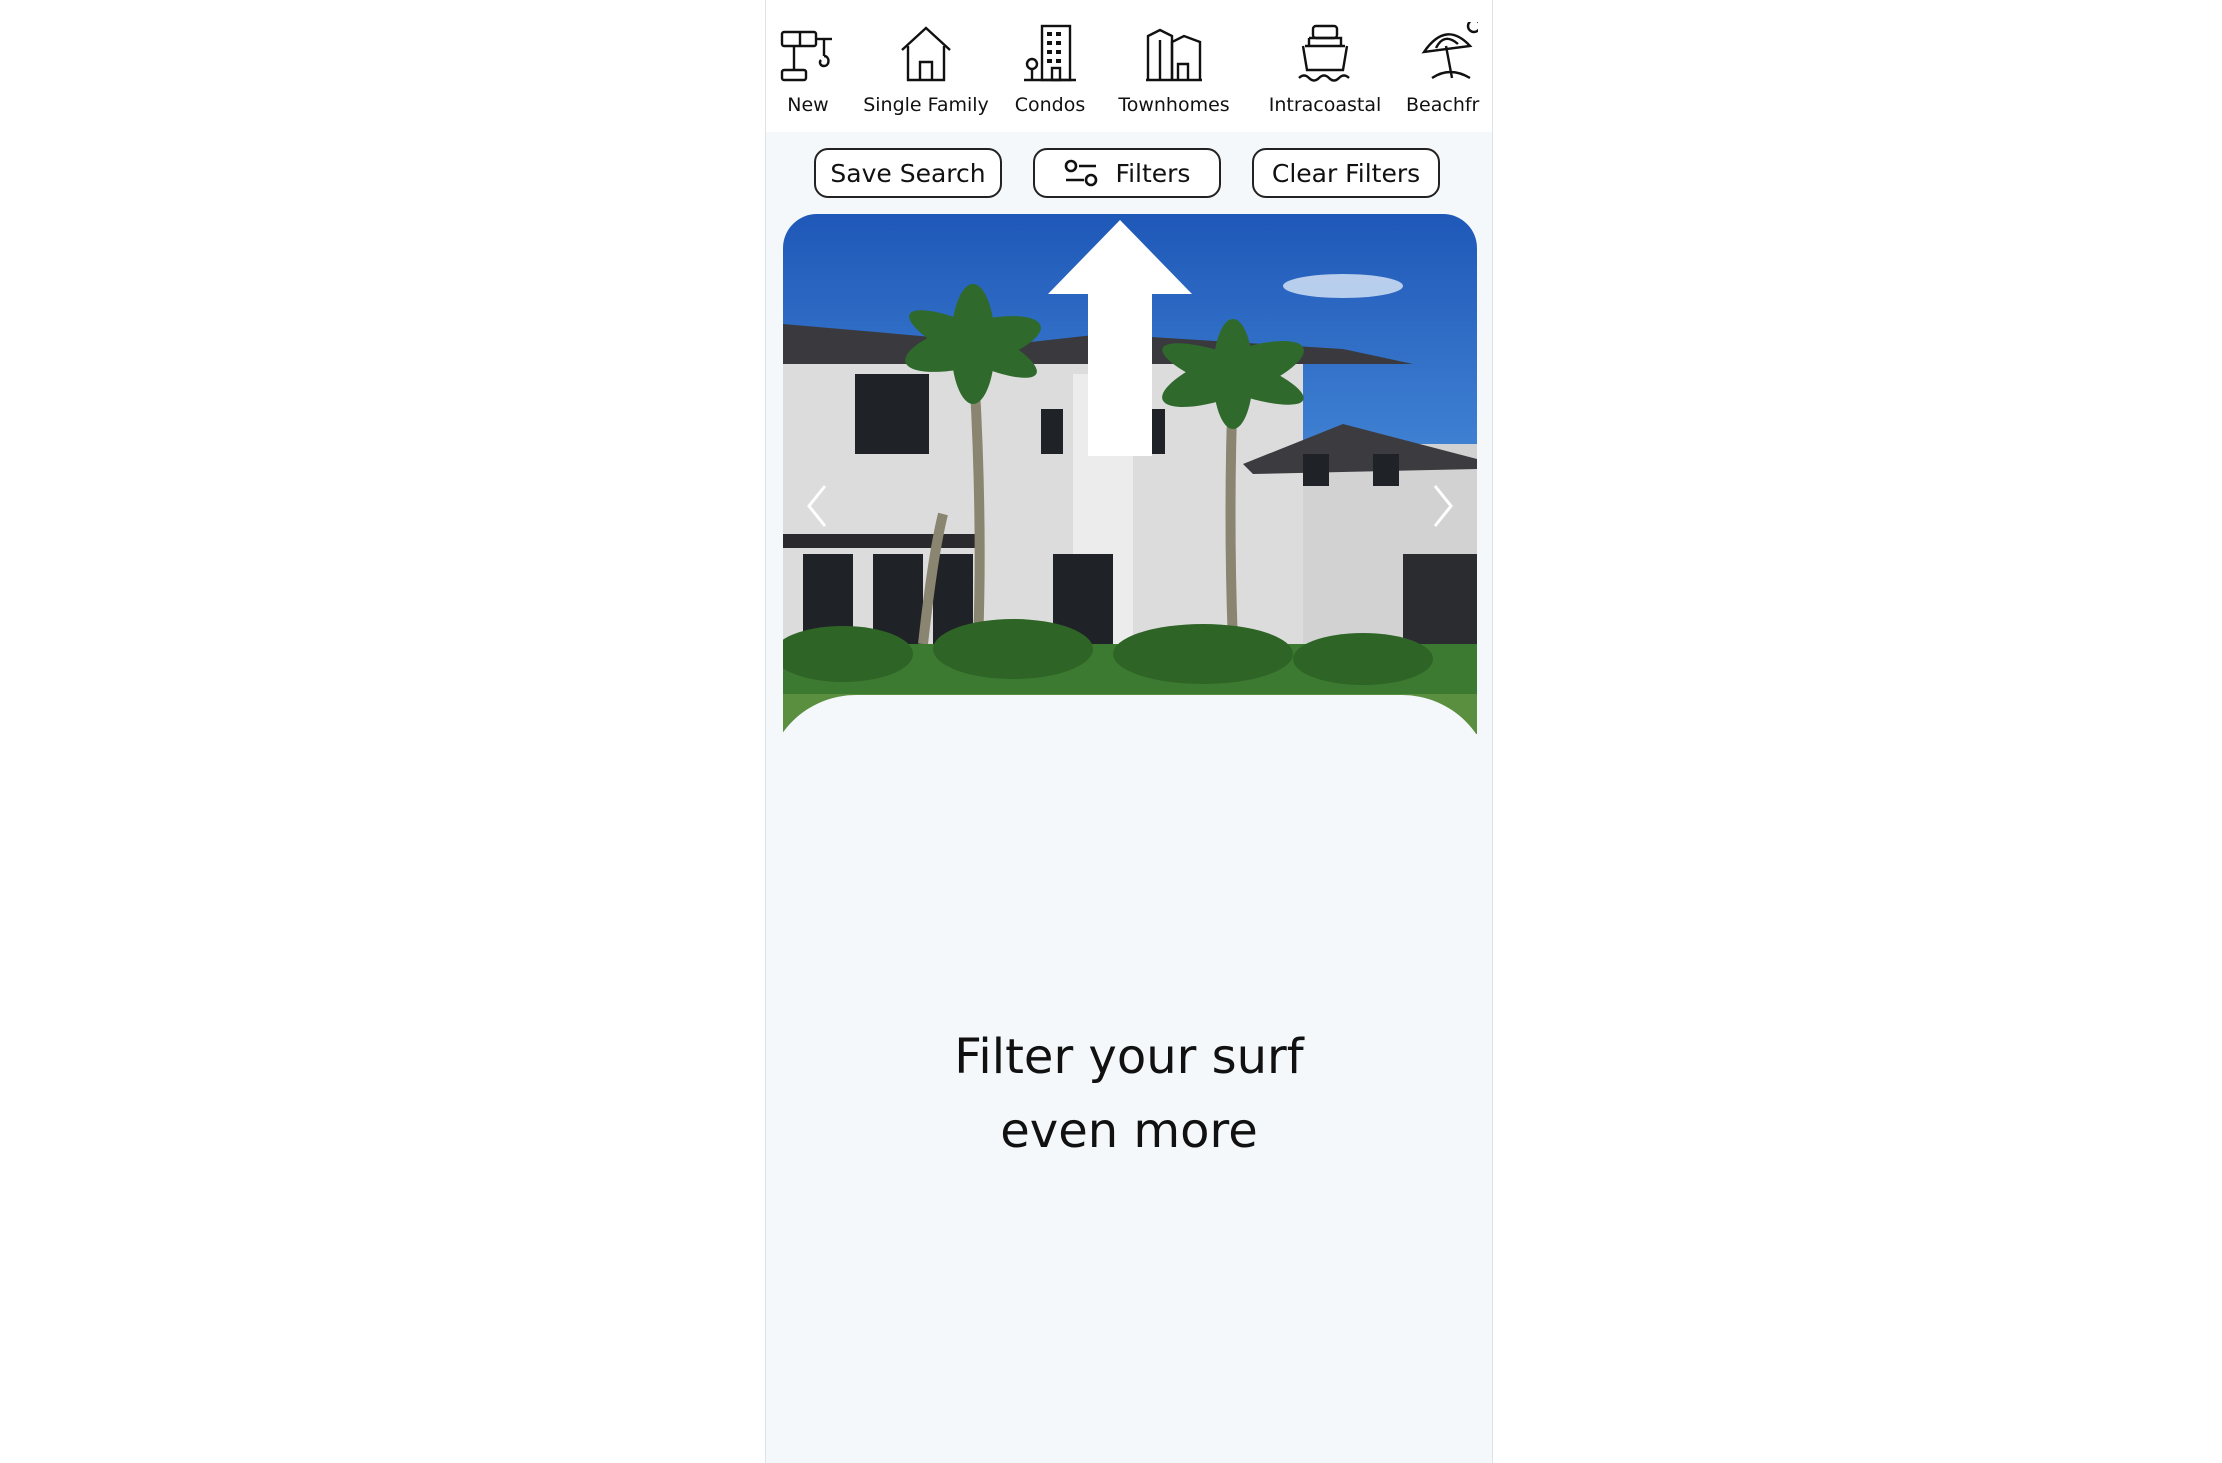 Image resolution: width=2222 pixels, height=1463 pixels. What do you see at coordinates (1120, 338) in the screenshot?
I see `up-arrow-icon` at bounding box center [1120, 338].